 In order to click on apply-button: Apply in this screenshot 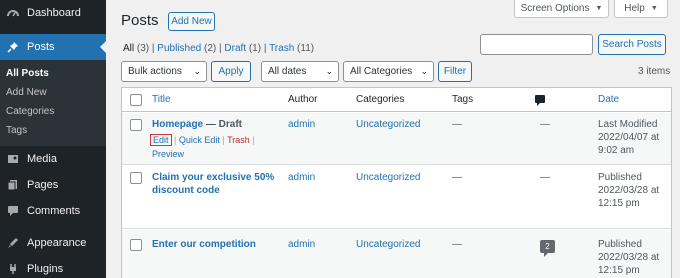, I will do `click(231, 71)`.